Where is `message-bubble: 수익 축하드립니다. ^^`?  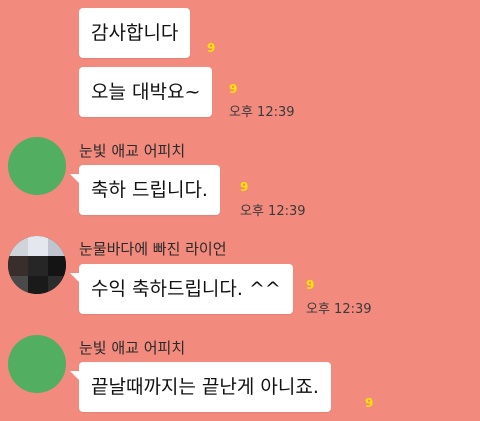
message-bubble: 수익 축하드립니다. ^^ is located at coordinates (181, 289).